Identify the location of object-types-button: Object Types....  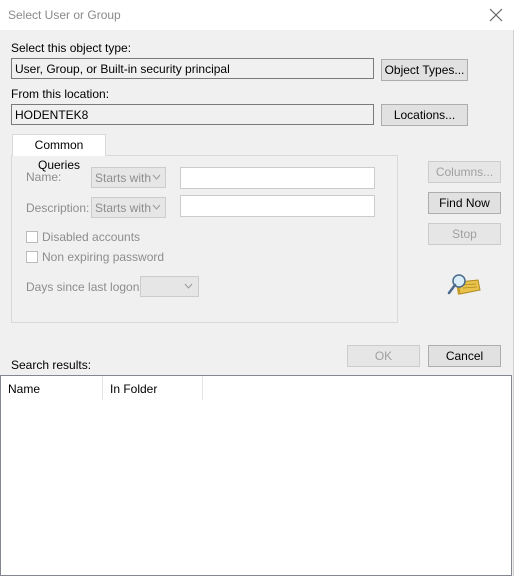
(424, 70).